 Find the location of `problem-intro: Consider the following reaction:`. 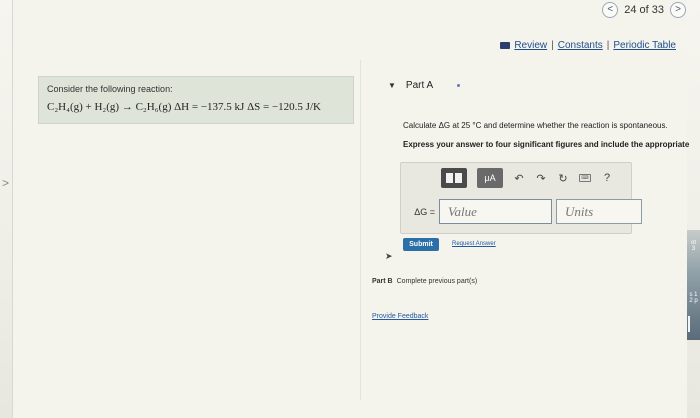

problem-intro: Consider the following reaction: is located at coordinates (110, 89).